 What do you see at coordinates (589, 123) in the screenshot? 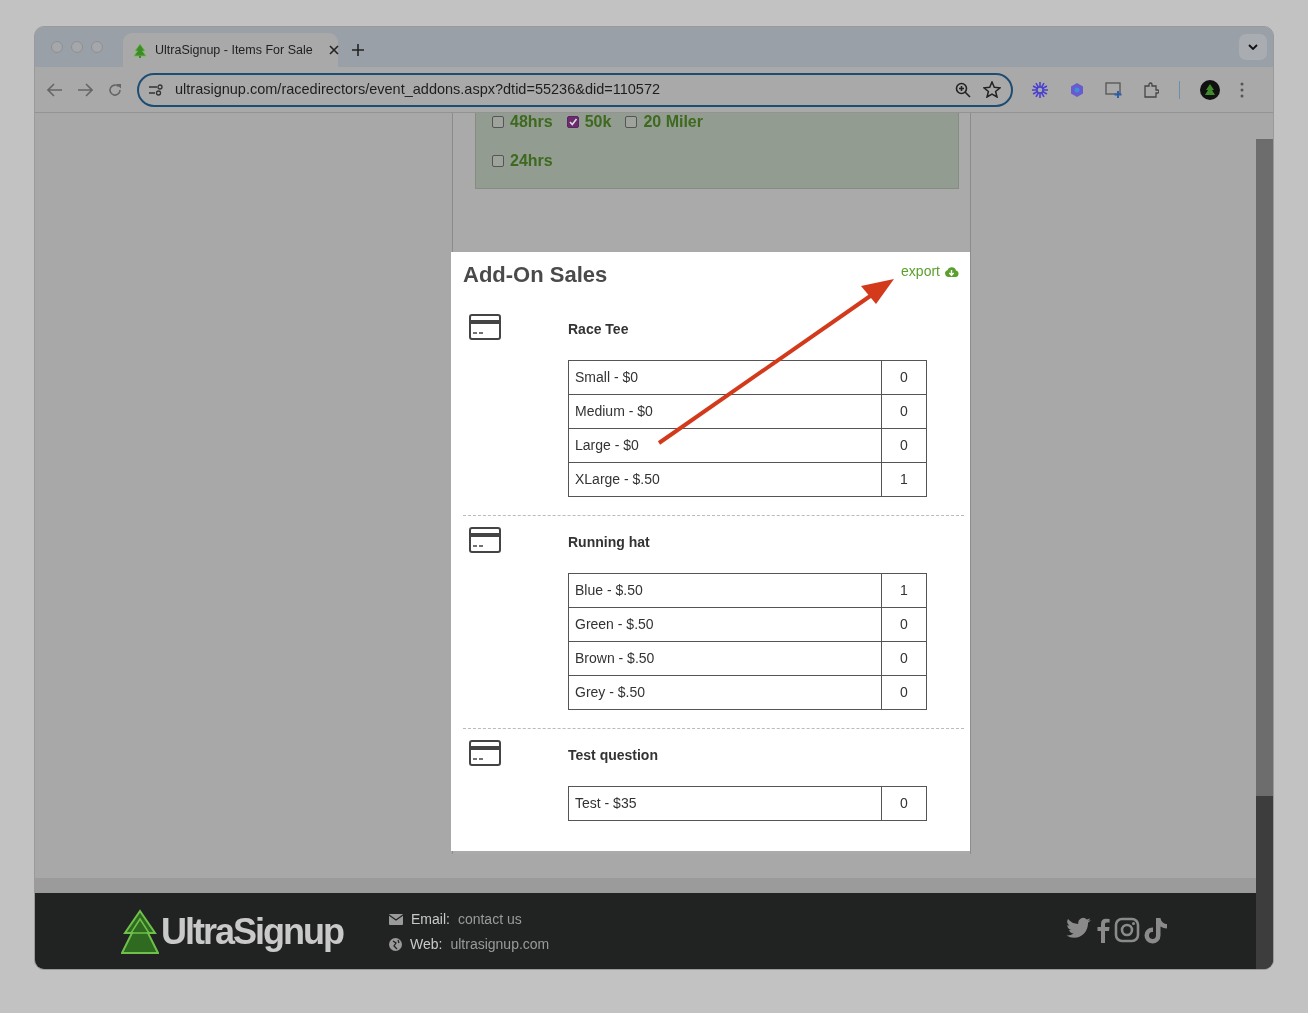
I see `distance-checkbox: 50k` at bounding box center [589, 123].